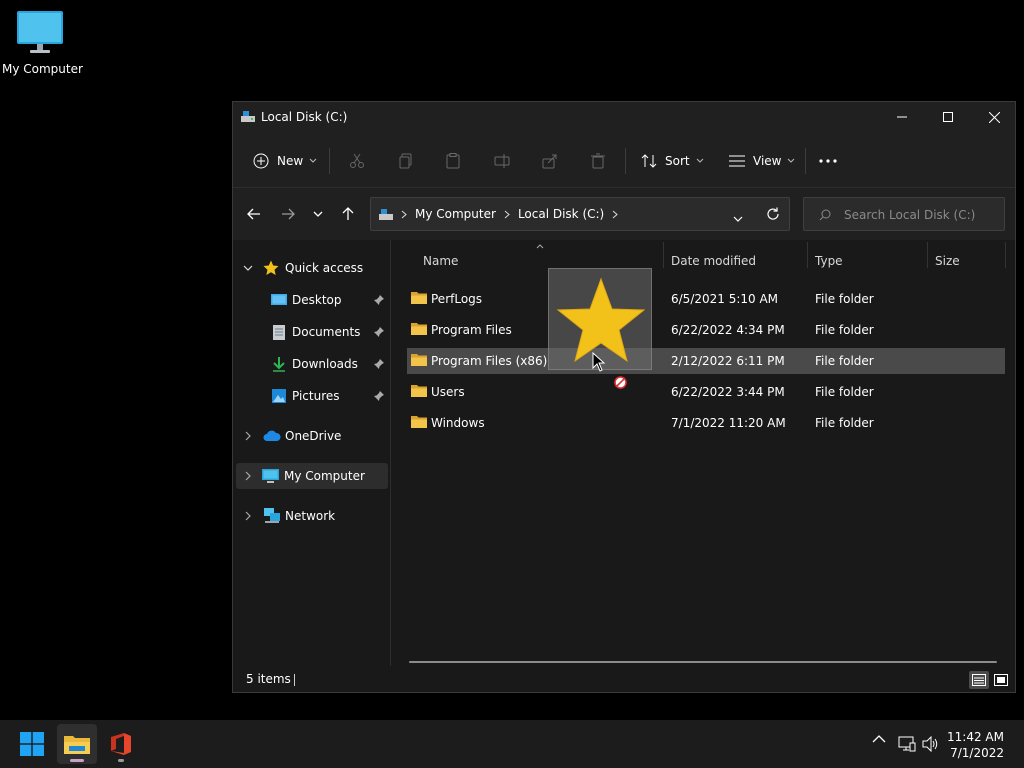 The width and height of the screenshot is (1024, 768). What do you see at coordinates (624, 117) in the screenshot?
I see `title-bar: Local Disk (C:)` at bounding box center [624, 117].